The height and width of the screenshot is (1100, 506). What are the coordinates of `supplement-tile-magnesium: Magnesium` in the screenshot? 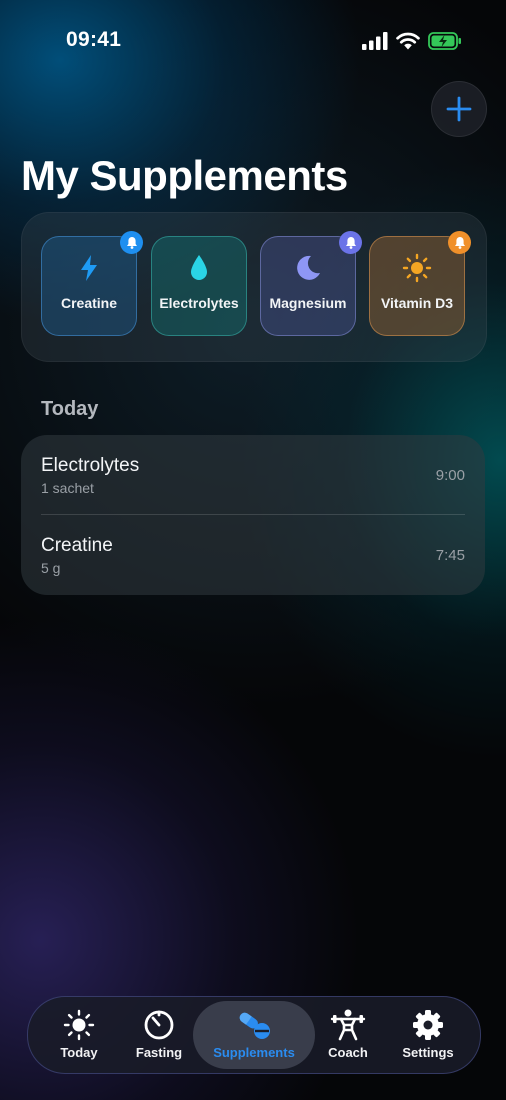 It's located at (311, 283).